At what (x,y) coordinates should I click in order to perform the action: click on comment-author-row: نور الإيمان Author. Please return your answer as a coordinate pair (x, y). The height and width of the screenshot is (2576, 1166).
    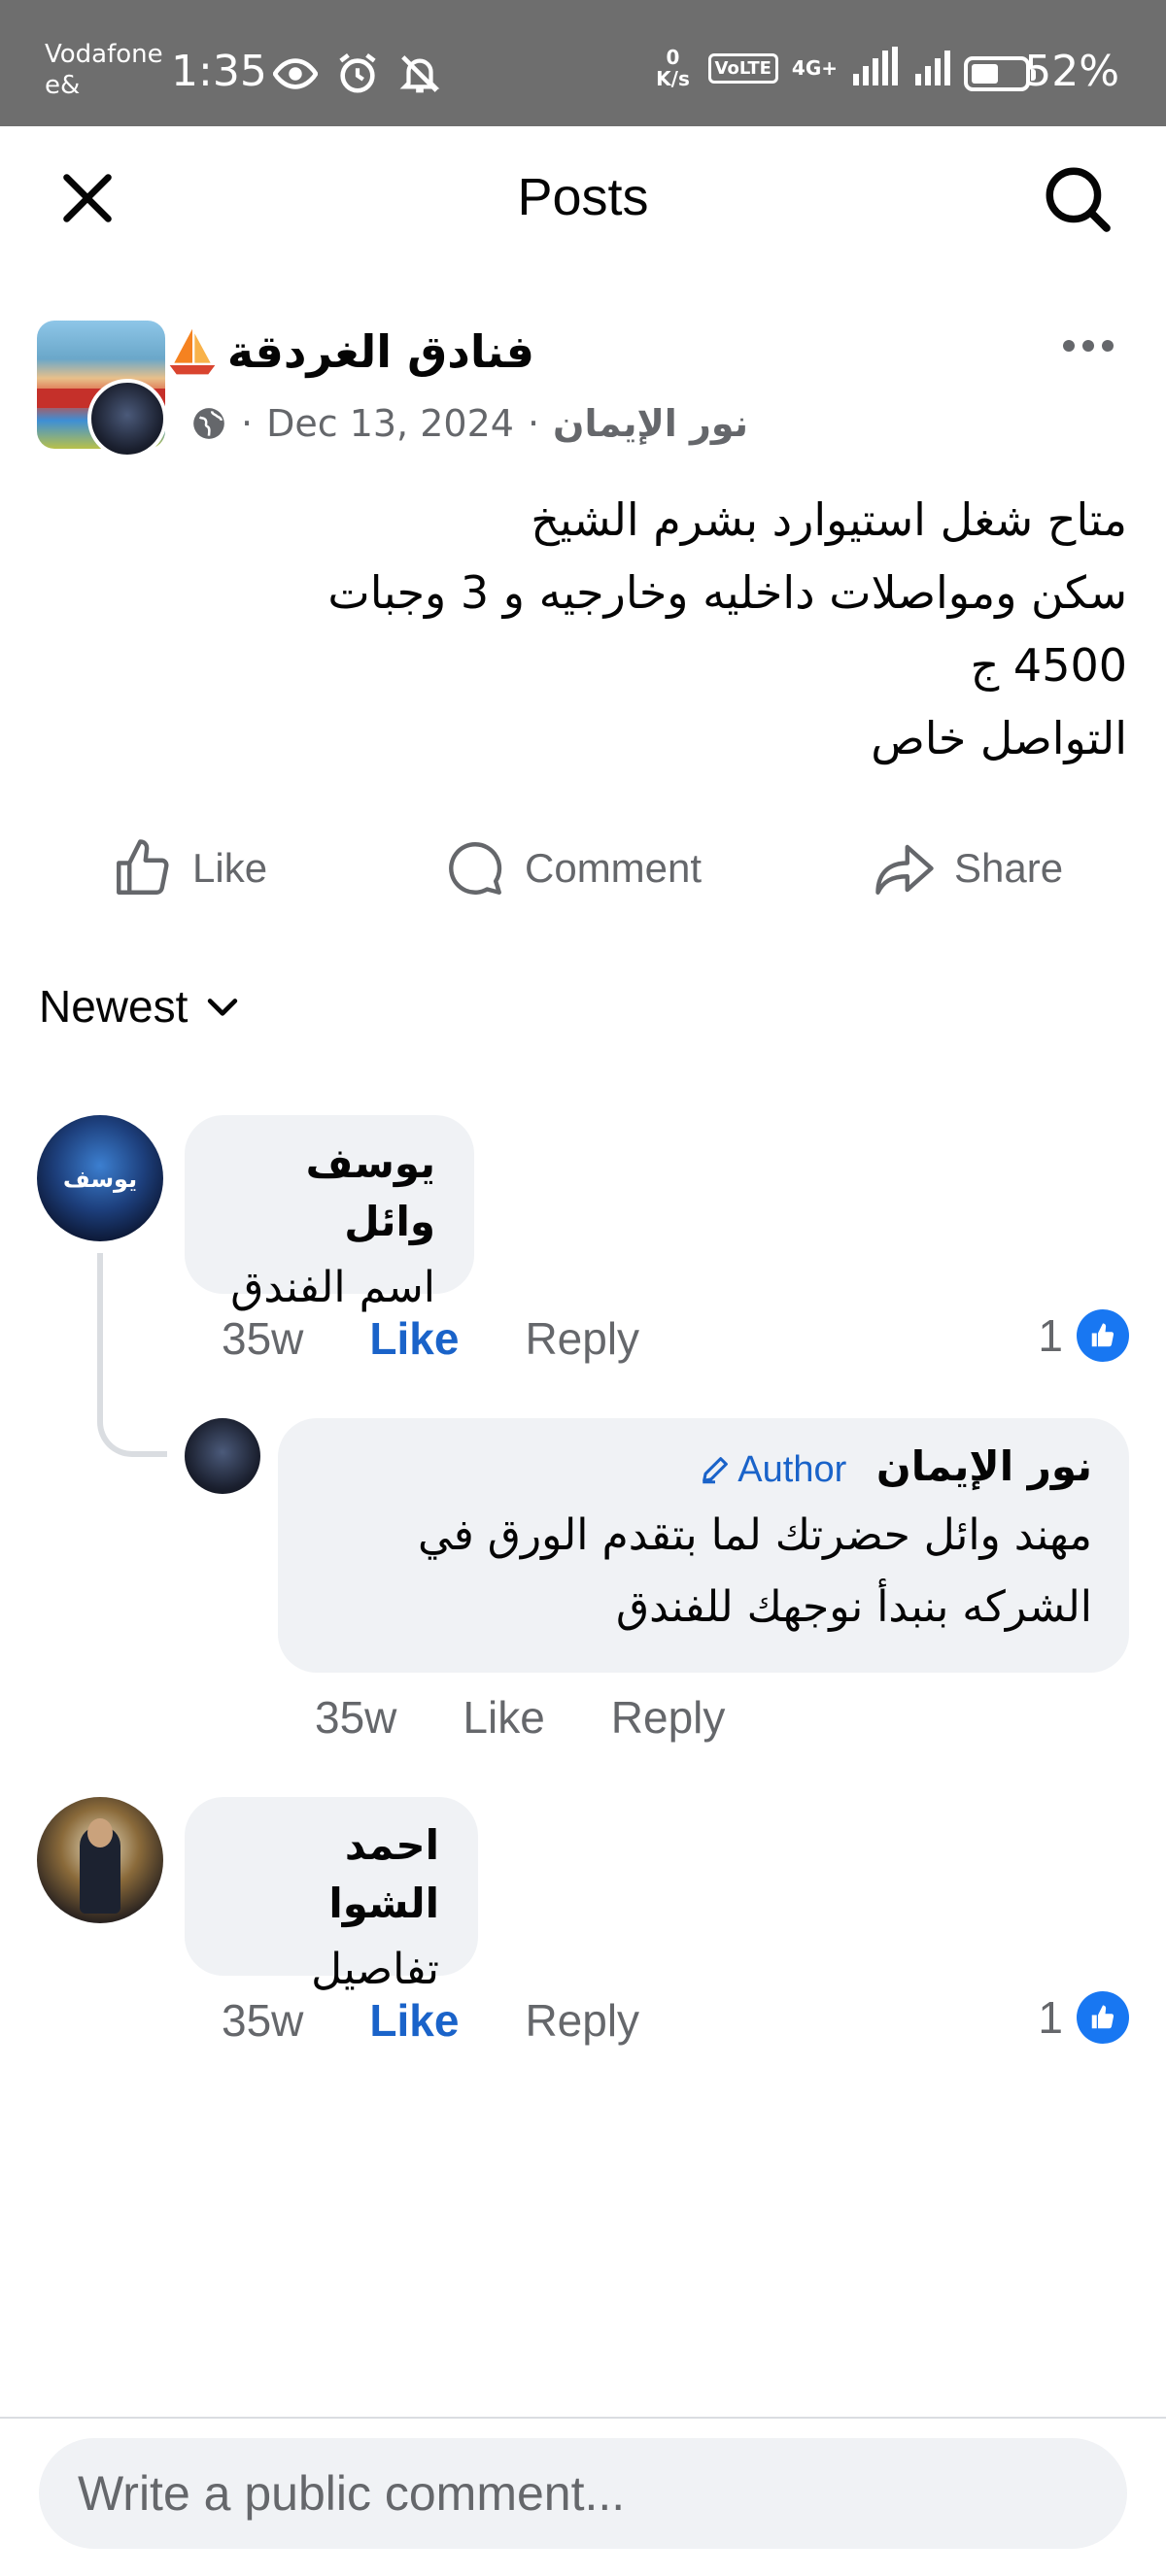
    Looking at the image, I should click on (703, 1468).